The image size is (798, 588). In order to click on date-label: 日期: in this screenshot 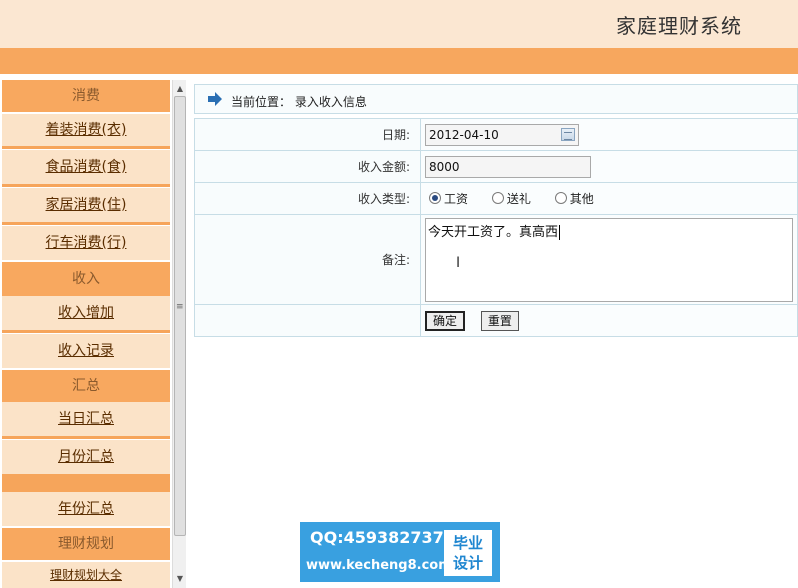, I will do `click(307, 134)`.